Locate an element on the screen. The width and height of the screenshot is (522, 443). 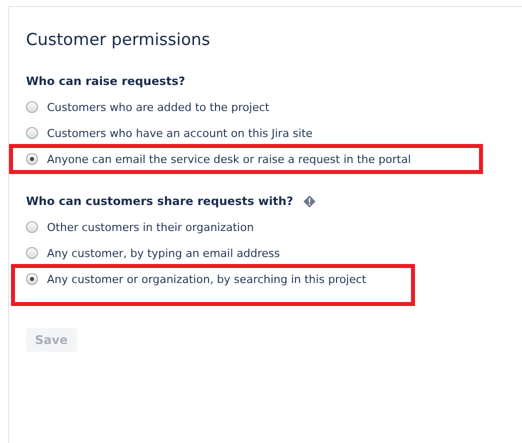
option-label: Customers who are added to the project is located at coordinates (158, 107).